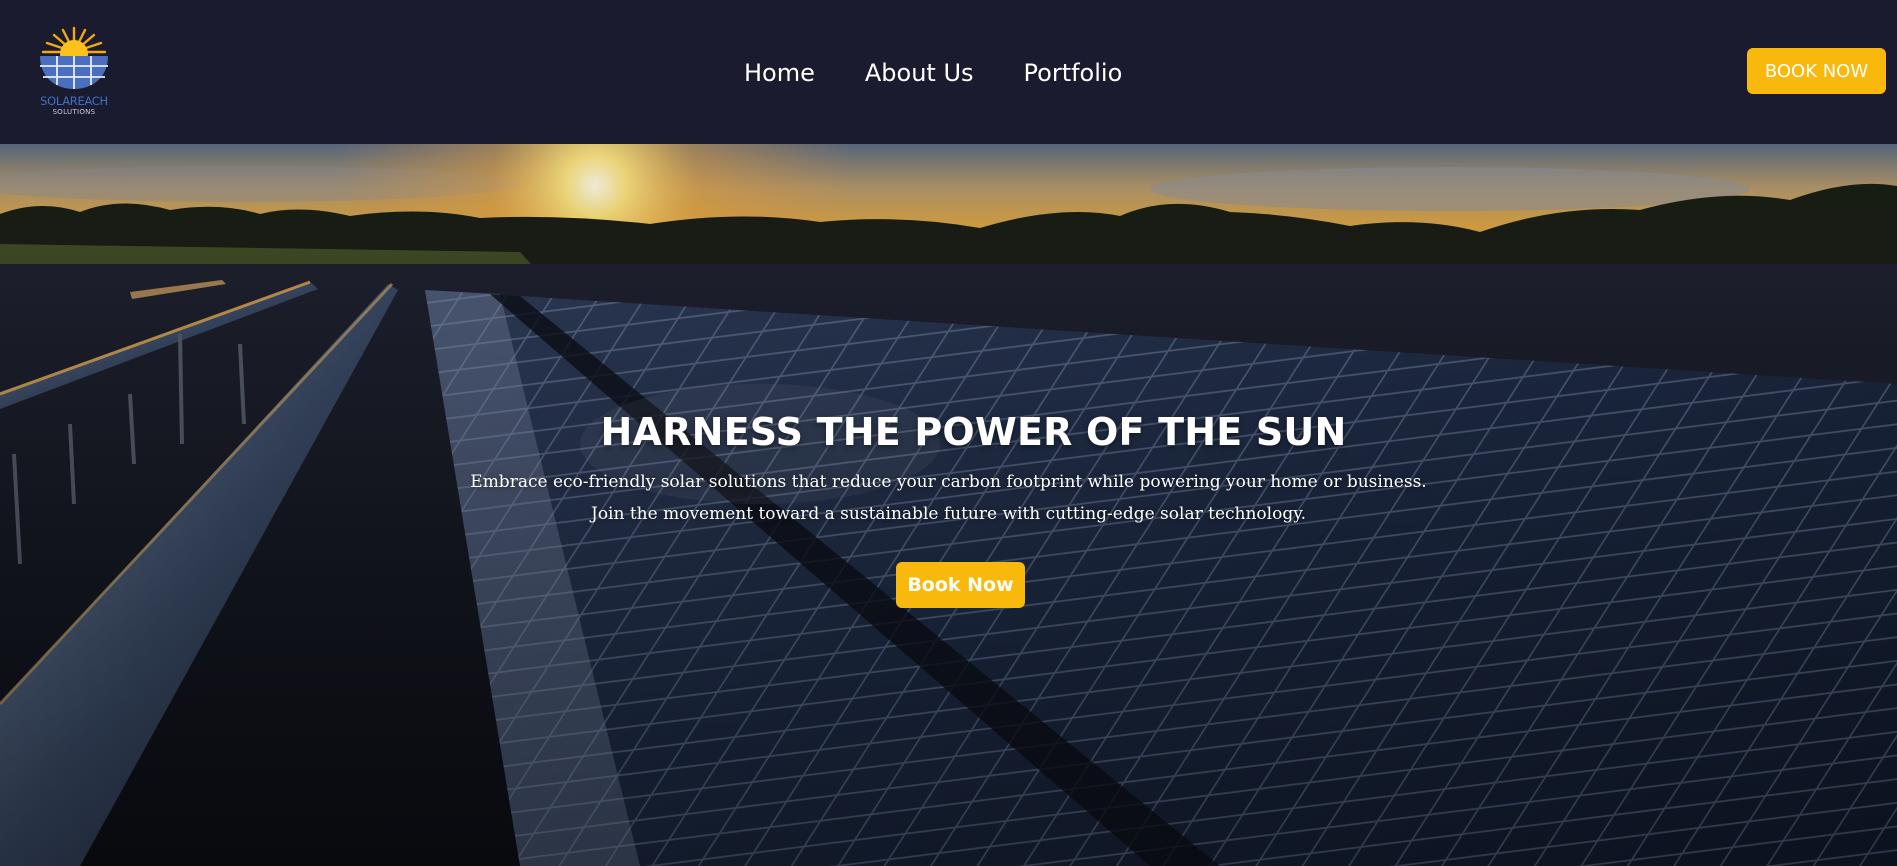 The height and width of the screenshot is (866, 1897). I want to click on hero-book-now-button: Book Now, so click(960, 585).